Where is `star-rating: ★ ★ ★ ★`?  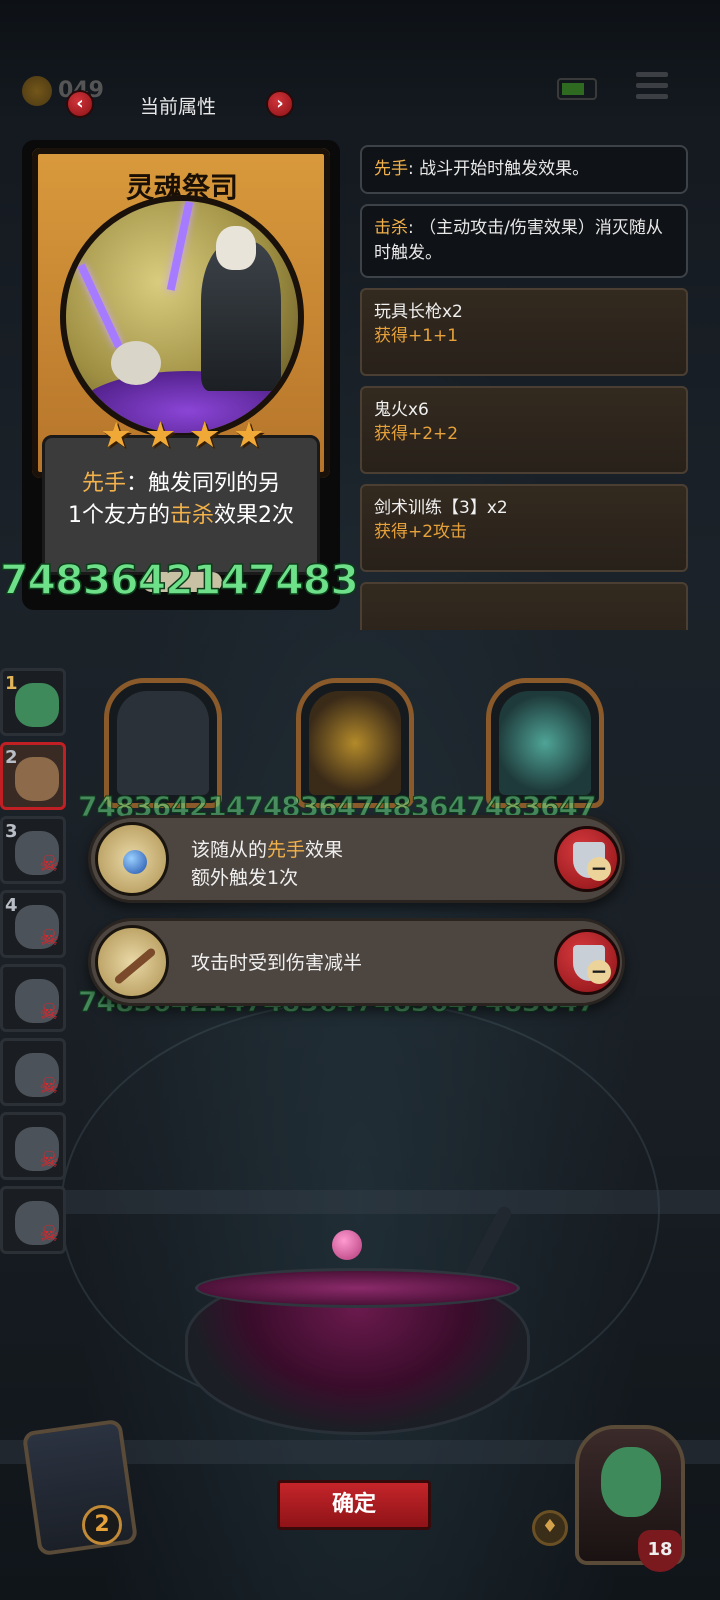 star-rating: ★ ★ ★ ★ is located at coordinates (182, 436).